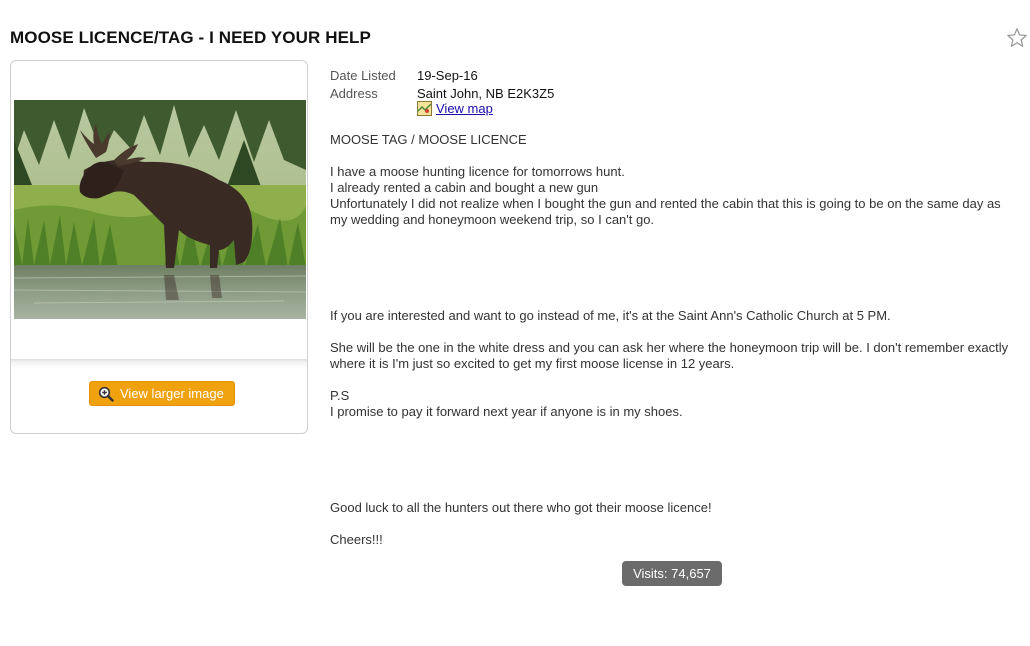  I want to click on description-p5-line1: P.S, so click(340, 395).